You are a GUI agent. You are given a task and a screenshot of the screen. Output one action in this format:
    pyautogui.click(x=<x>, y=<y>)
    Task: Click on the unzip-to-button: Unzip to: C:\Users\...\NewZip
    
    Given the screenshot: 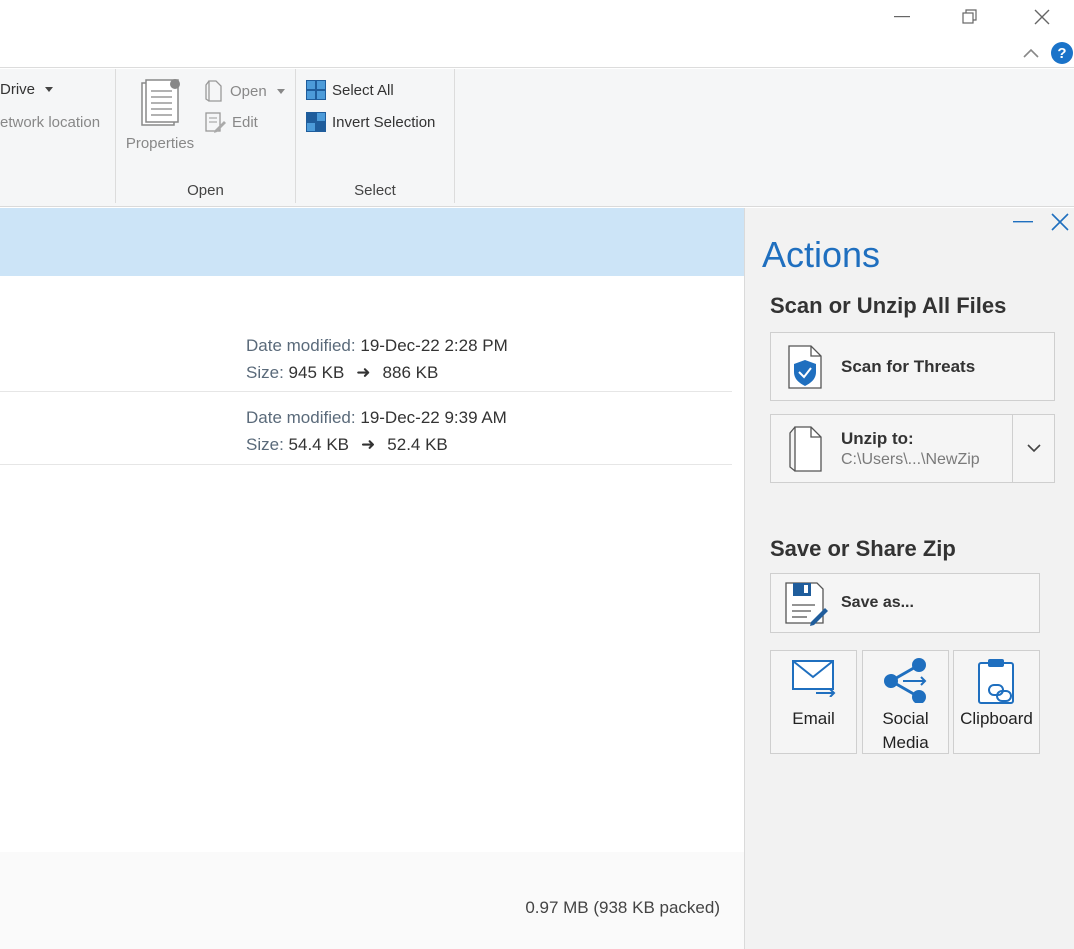 What is the action you would take?
    pyautogui.click(x=891, y=448)
    